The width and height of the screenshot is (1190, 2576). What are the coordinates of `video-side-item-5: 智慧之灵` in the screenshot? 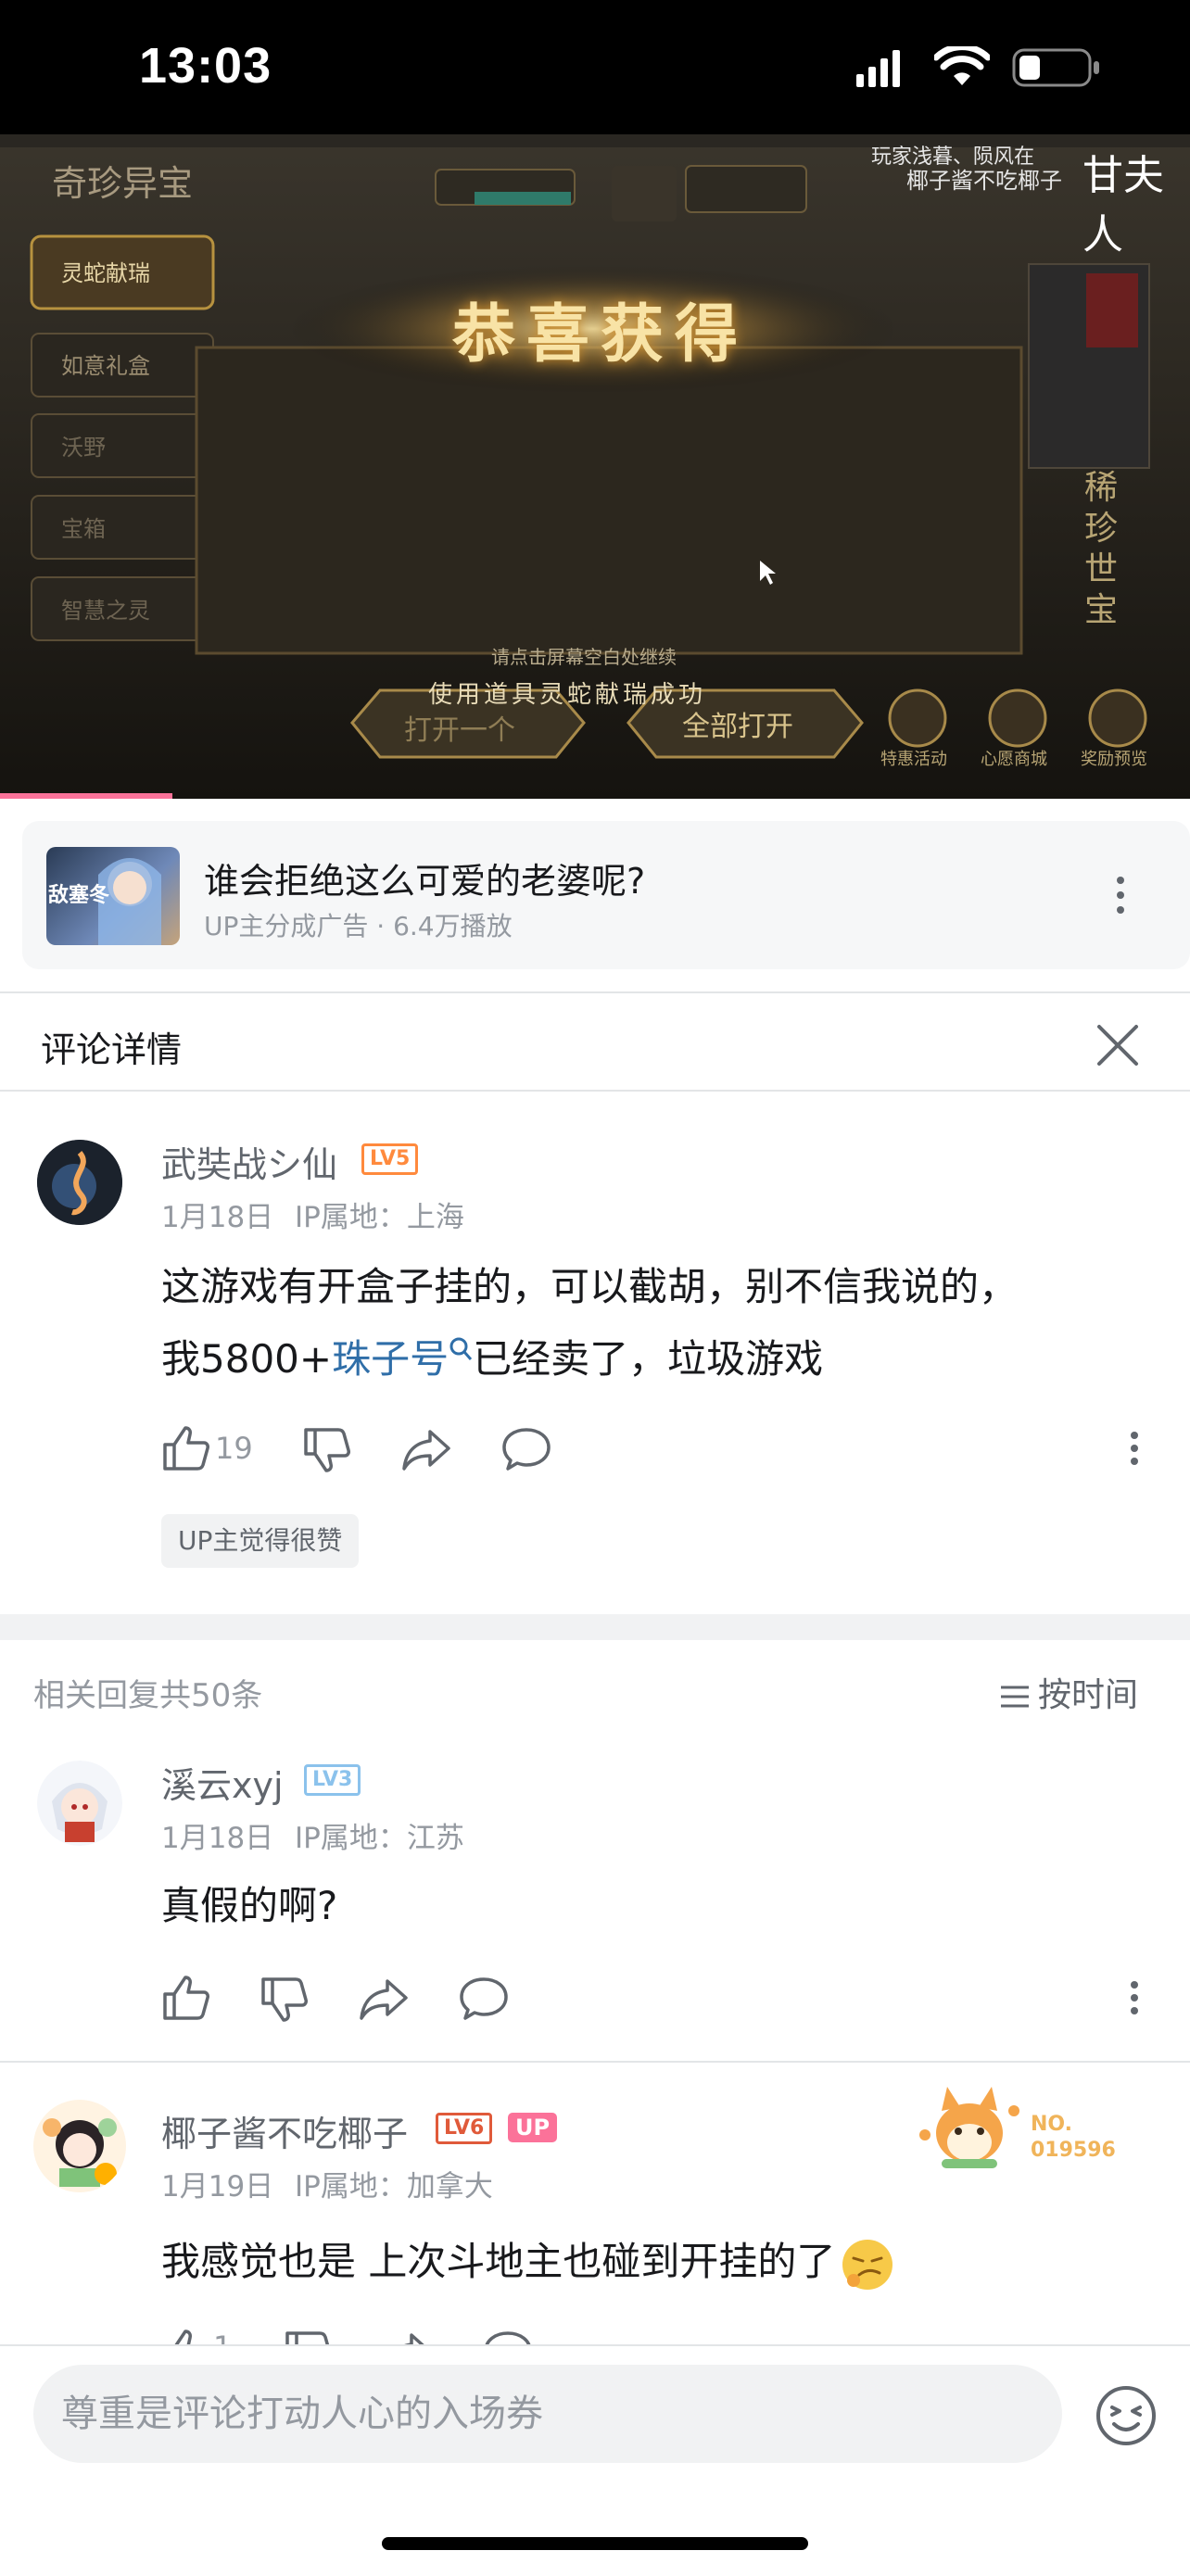 It's located at (105, 611).